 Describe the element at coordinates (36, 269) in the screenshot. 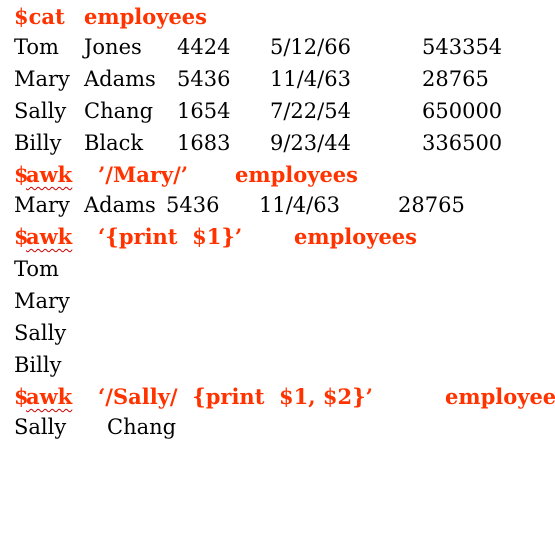

I see `list-item: Tom` at that location.